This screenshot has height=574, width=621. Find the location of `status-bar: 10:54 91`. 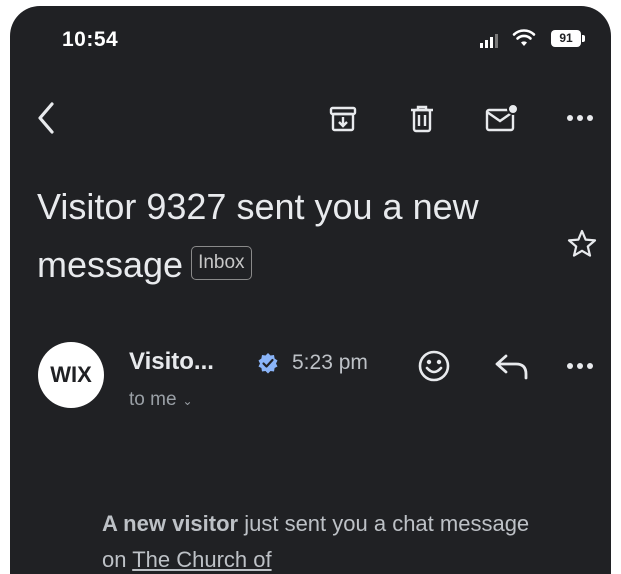

status-bar: 10:54 91 is located at coordinates (310, 36).